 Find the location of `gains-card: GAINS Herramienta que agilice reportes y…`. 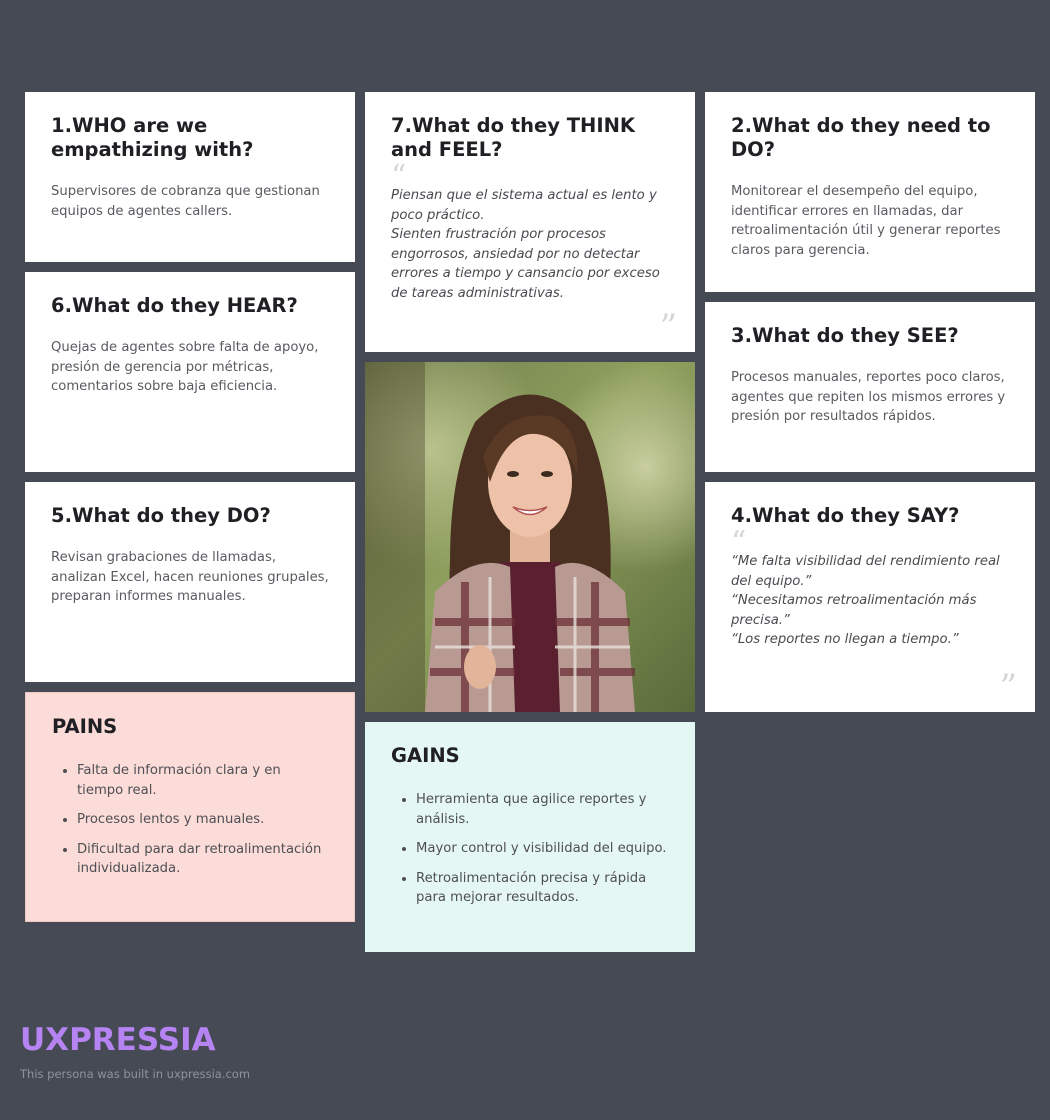

gains-card: GAINS Herramienta que agilice reportes y… is located at coordinates (530, 837).